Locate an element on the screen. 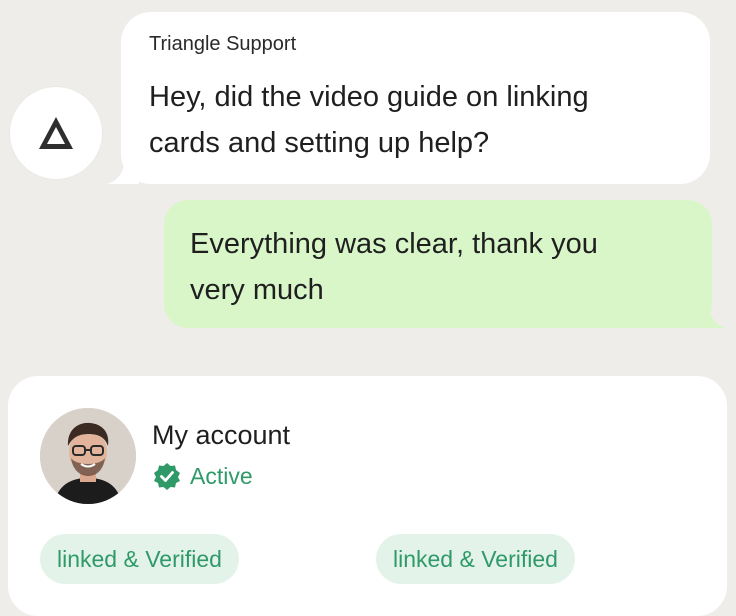  triangle-logo-icon is located at coordinates (56, 133).